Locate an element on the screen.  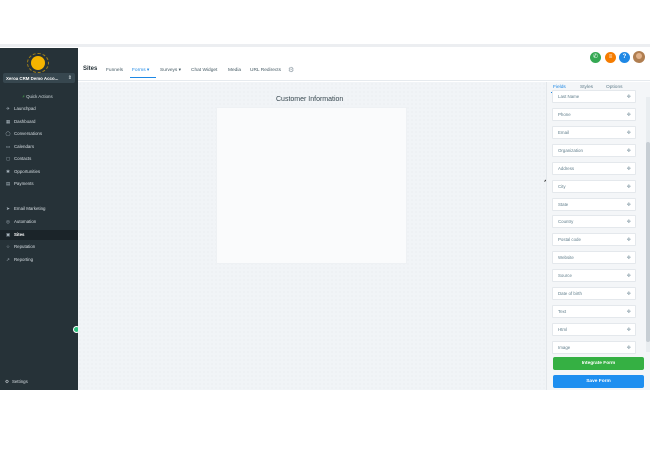
field-item: City ✥ is located at coordinates (594, 186).